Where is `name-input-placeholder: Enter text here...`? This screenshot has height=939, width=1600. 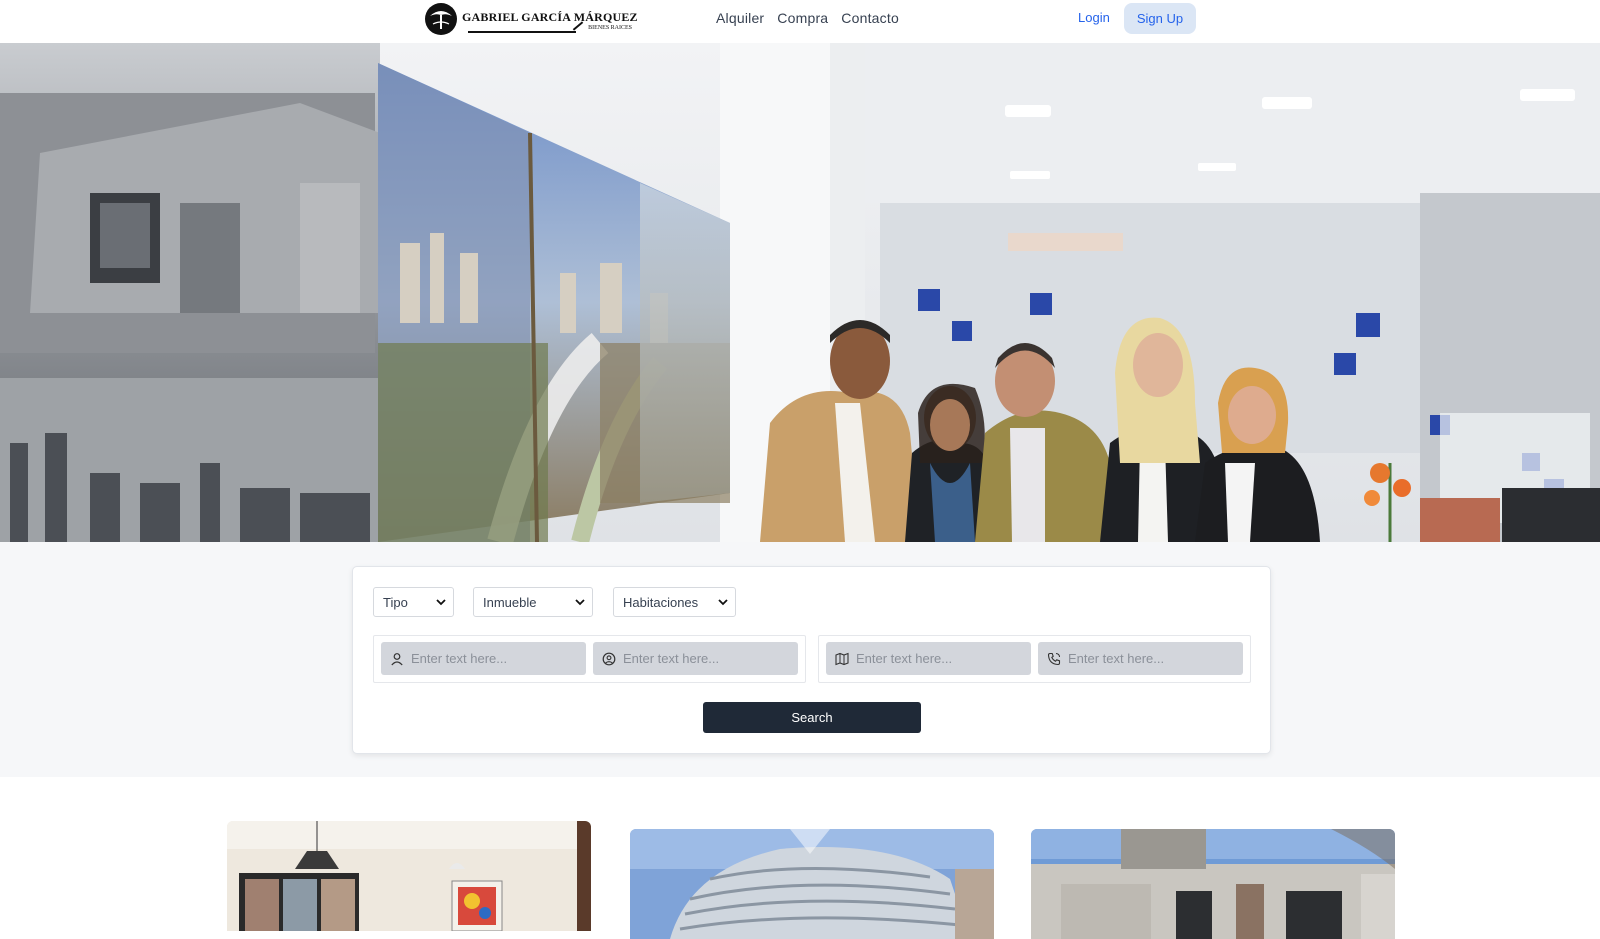 name-input-placeholder: Enter text here... is located at coordinates (459, 658).